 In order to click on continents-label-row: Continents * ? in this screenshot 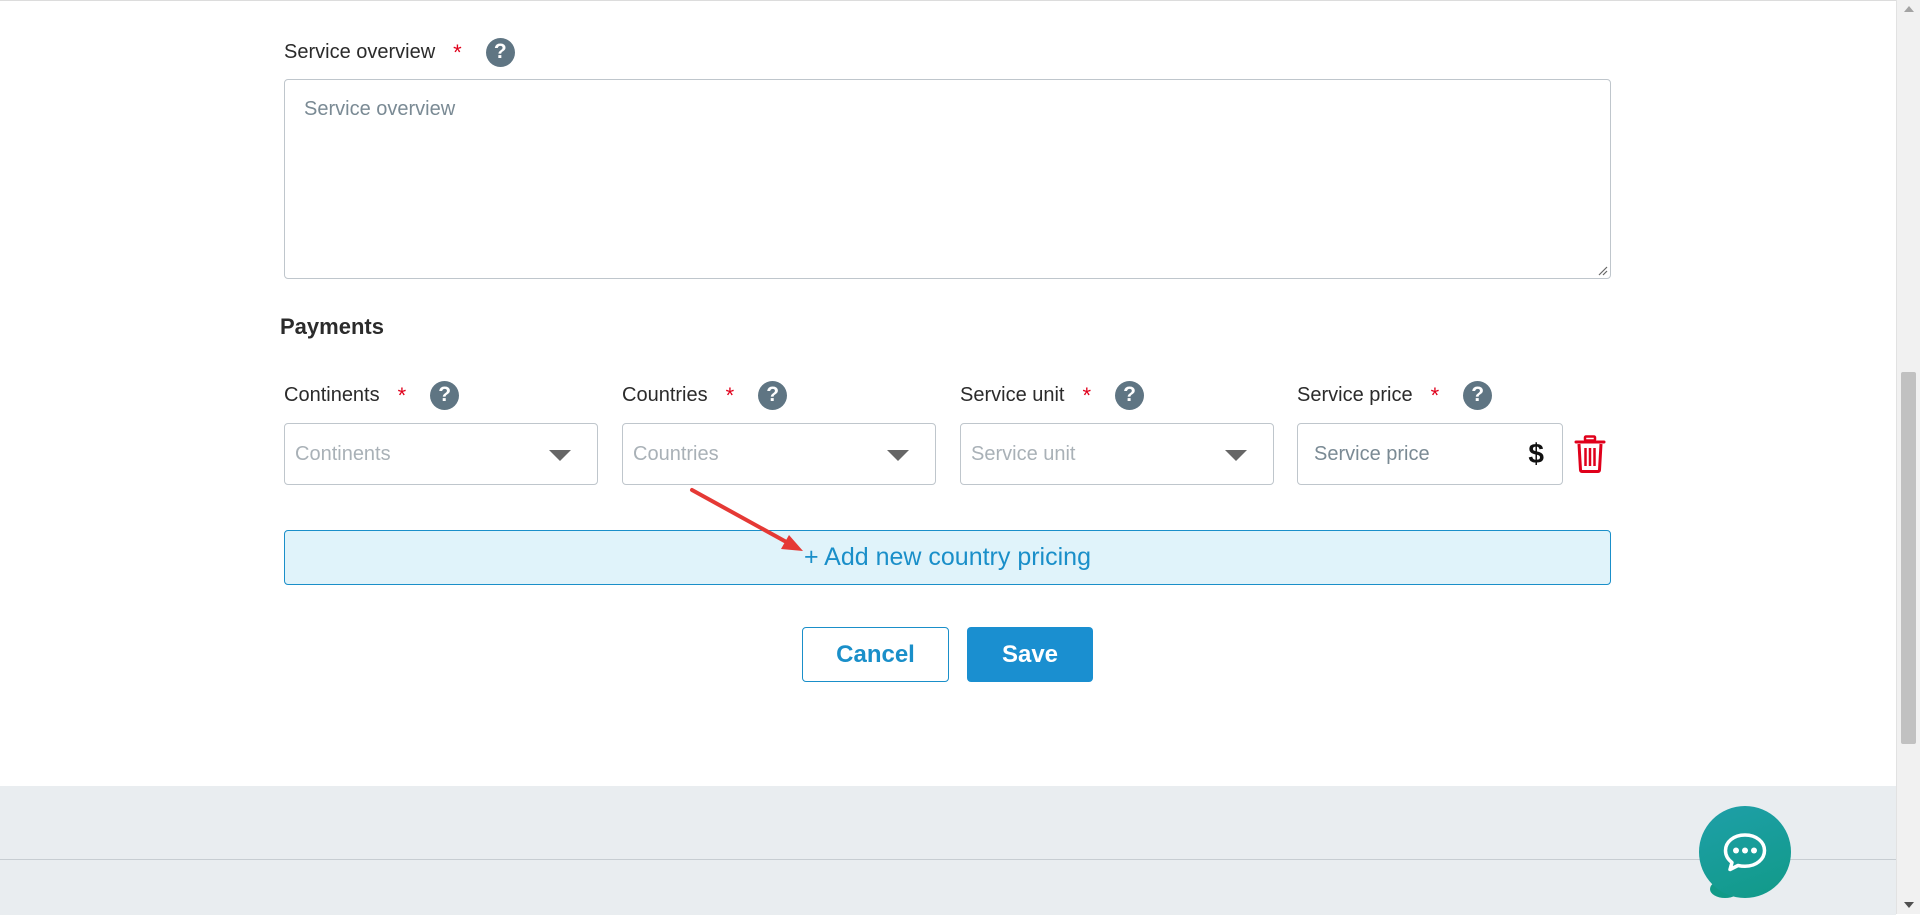, I will do `click(372, 395)`.